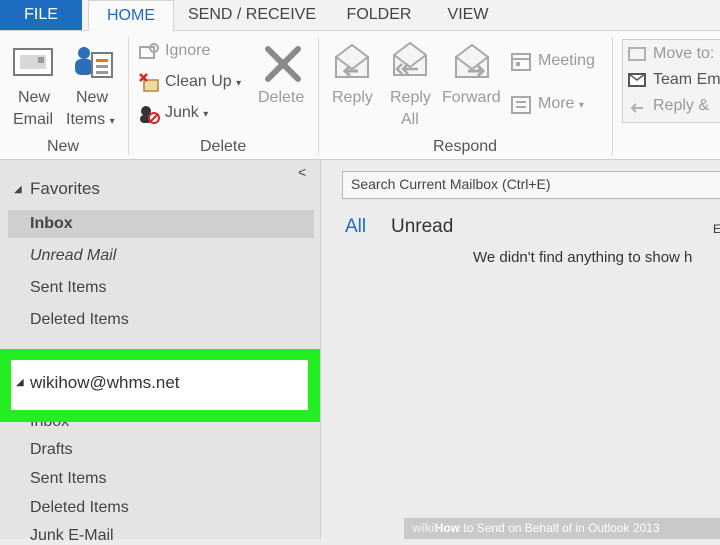 Image resolution: width=720 pixels, height=545 pixels. I want to click on junk-text: Junk, so click(182, 112).